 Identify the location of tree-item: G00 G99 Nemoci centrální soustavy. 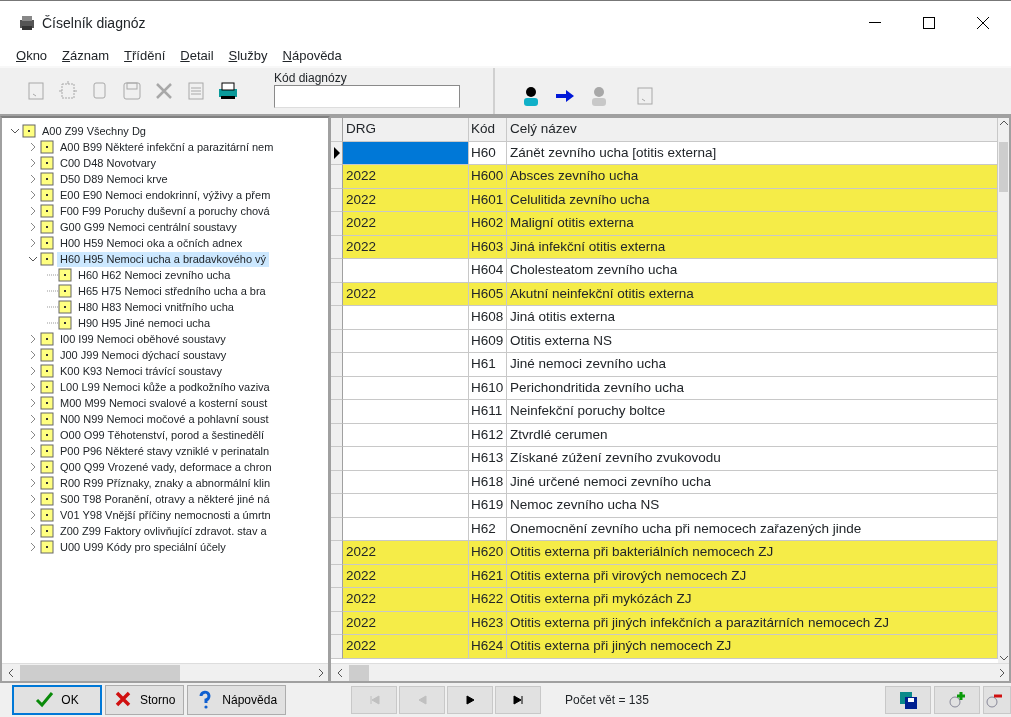
(148, 227).